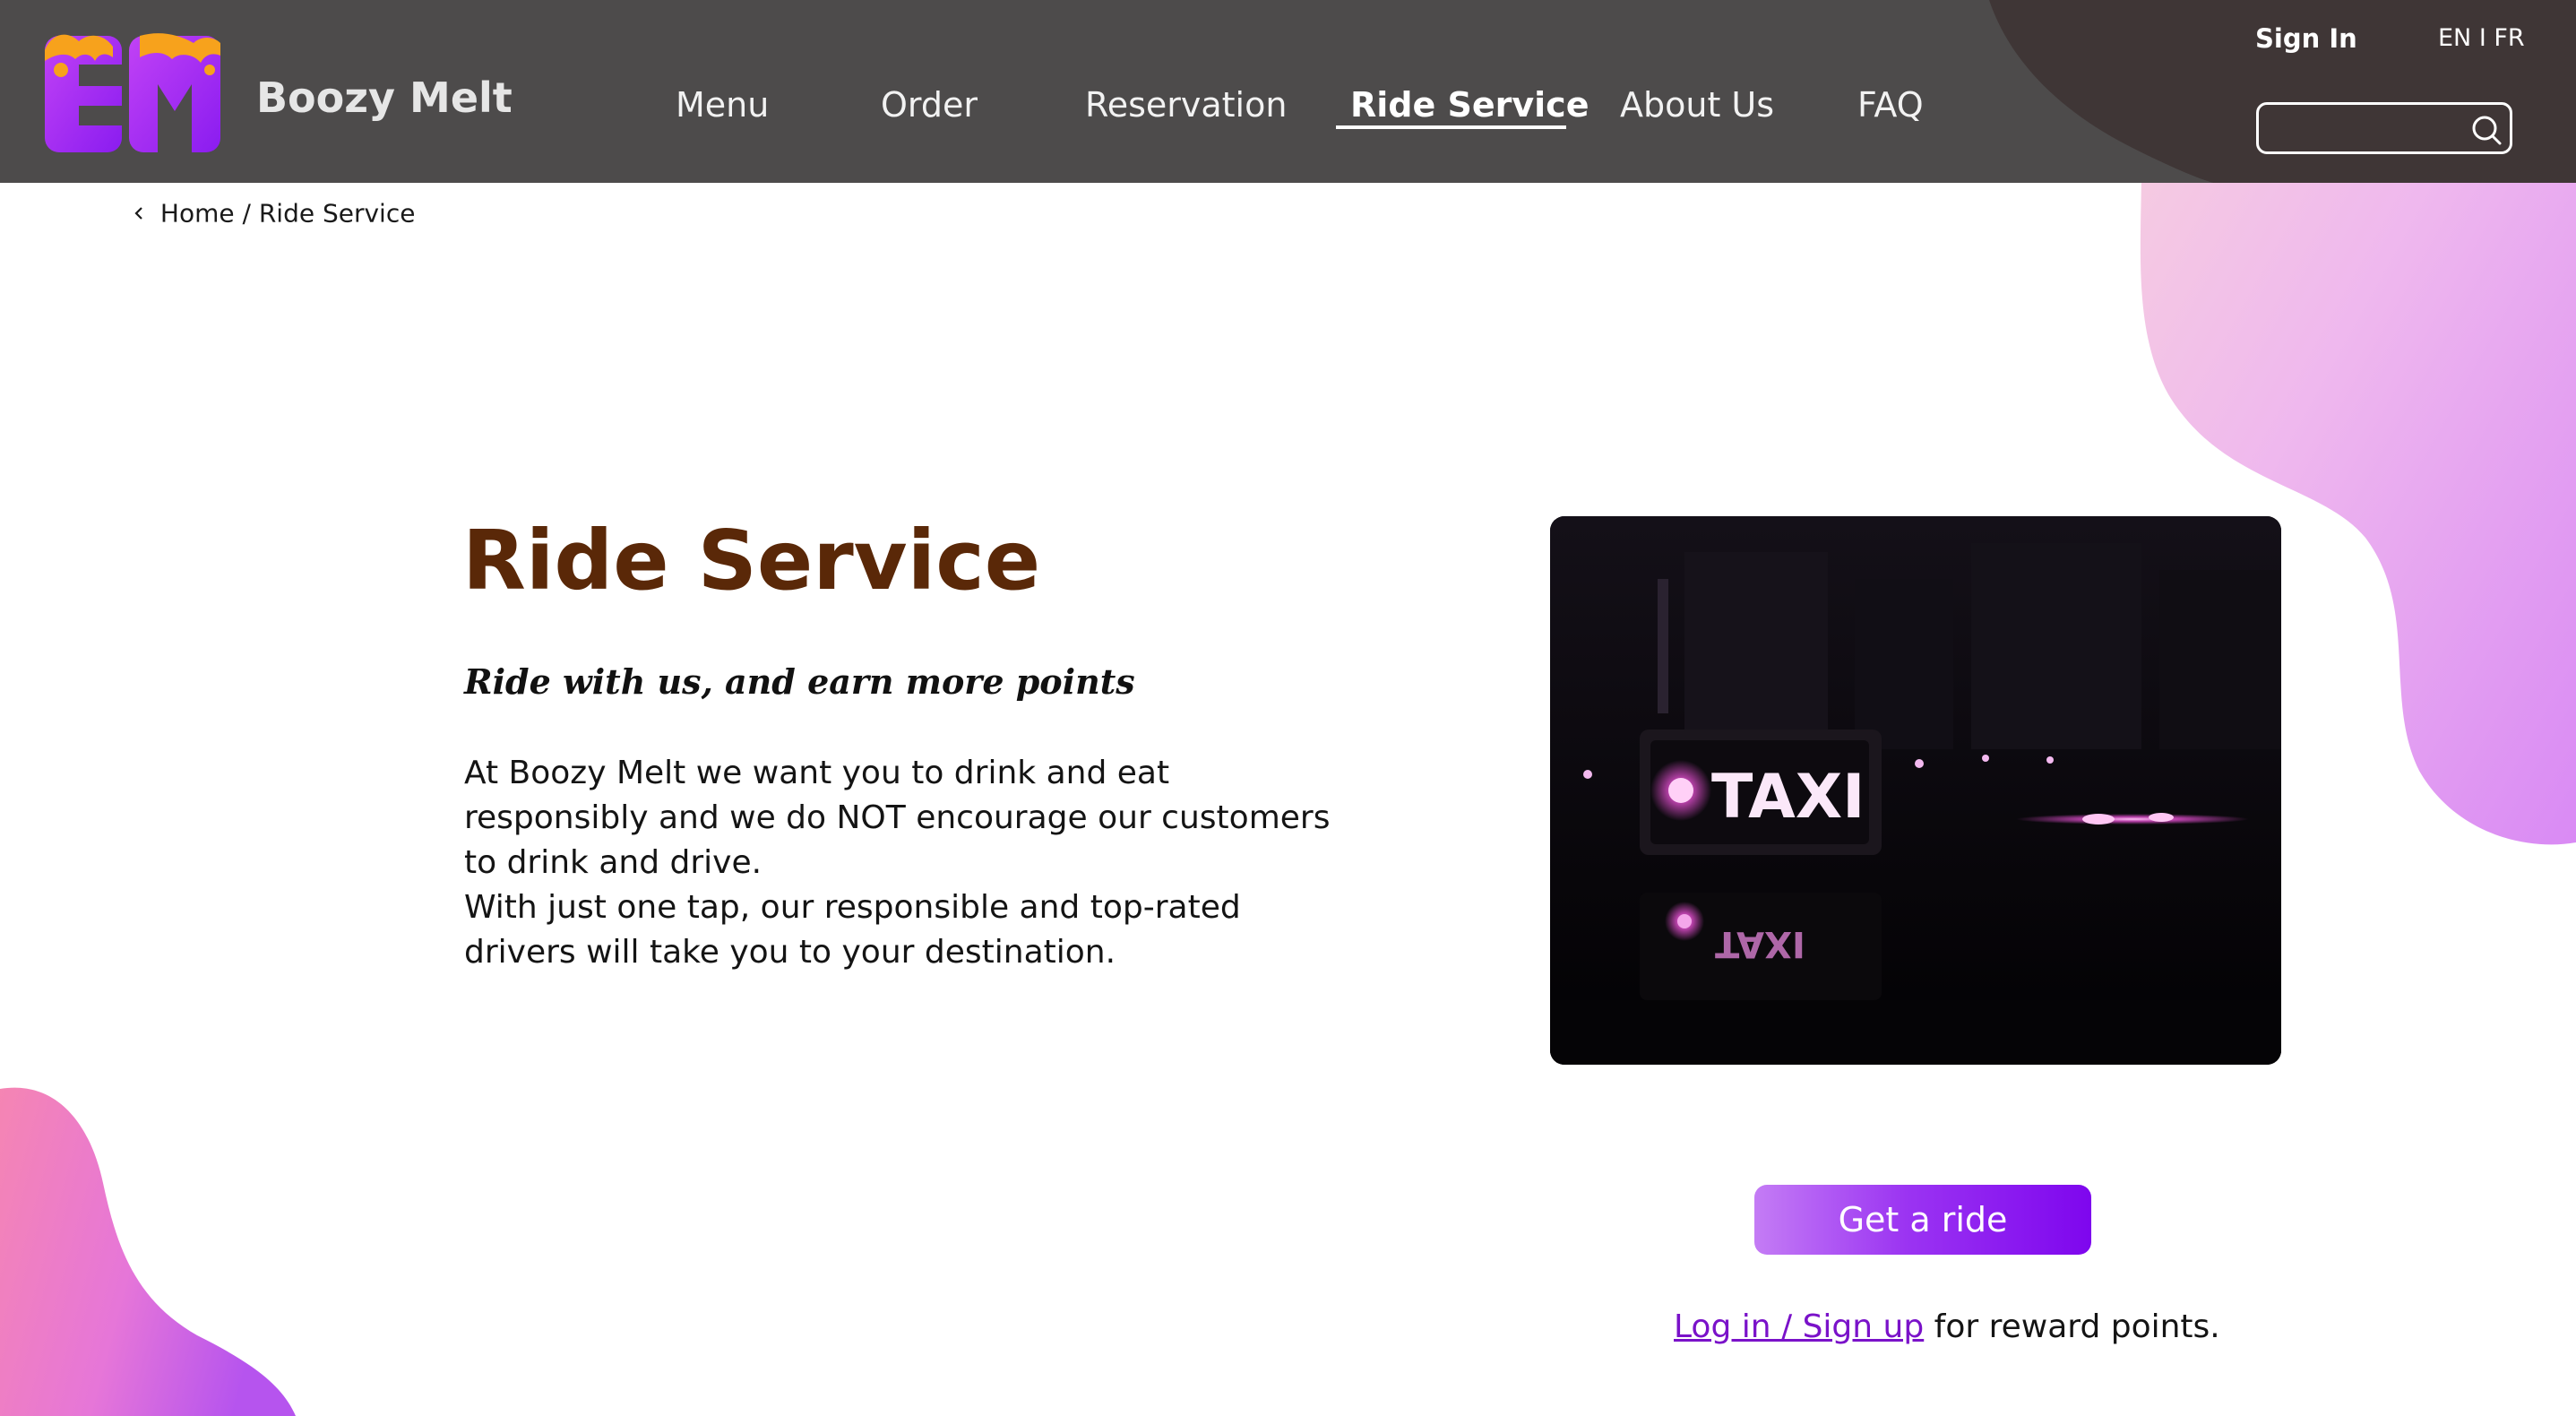 The width and height of the screenshot is (2576, 1416). I want to click on search-box, so click(2384, 128).